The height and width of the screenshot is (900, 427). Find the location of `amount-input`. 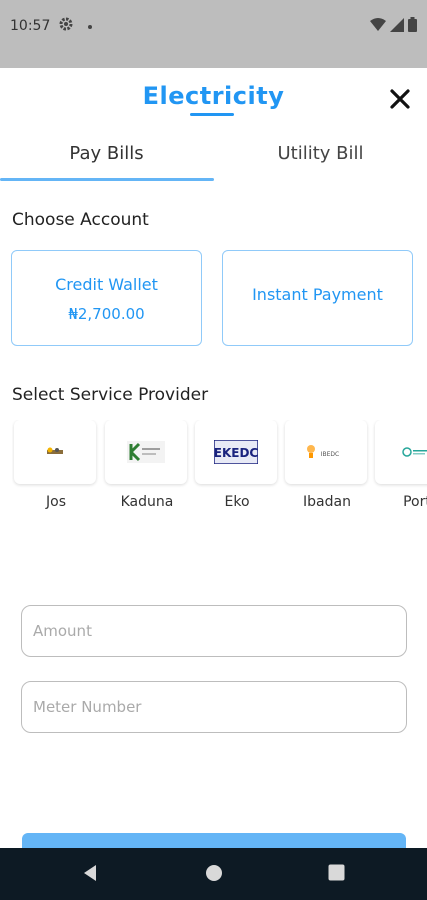

amount-input is located at coordinates (214, 631).